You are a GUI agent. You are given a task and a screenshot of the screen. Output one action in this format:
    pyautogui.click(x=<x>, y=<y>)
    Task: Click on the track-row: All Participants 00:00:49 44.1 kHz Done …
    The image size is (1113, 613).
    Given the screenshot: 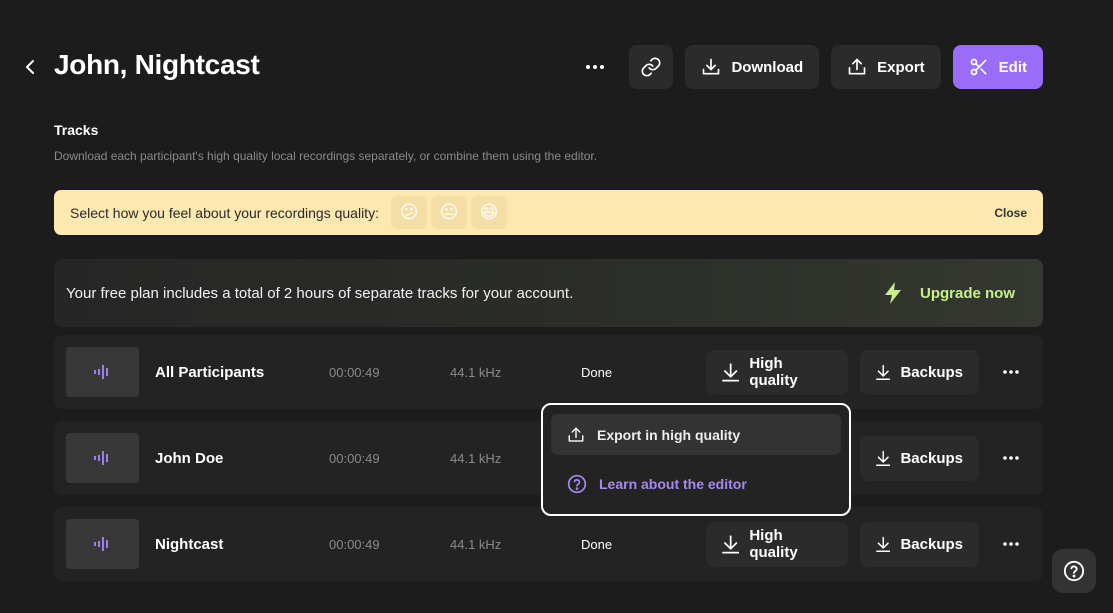 What is the action you would take?
    pyautogui.click(x=548, y=372)
    